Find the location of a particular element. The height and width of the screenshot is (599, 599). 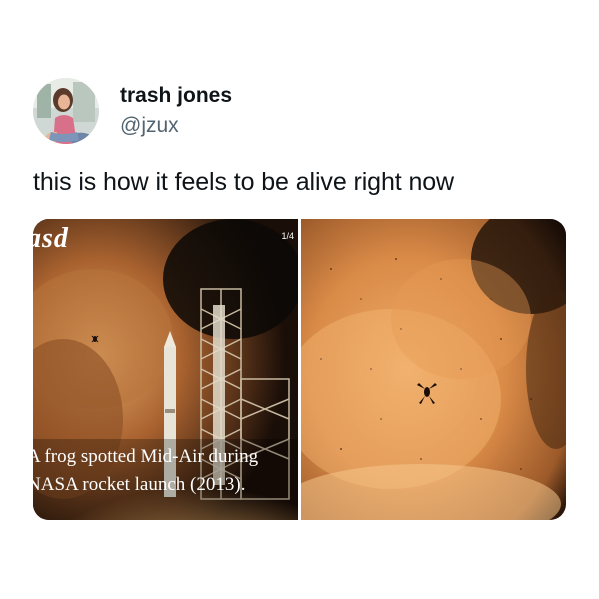

page-indicator: 1/4 is located at coordinates (287, 236).